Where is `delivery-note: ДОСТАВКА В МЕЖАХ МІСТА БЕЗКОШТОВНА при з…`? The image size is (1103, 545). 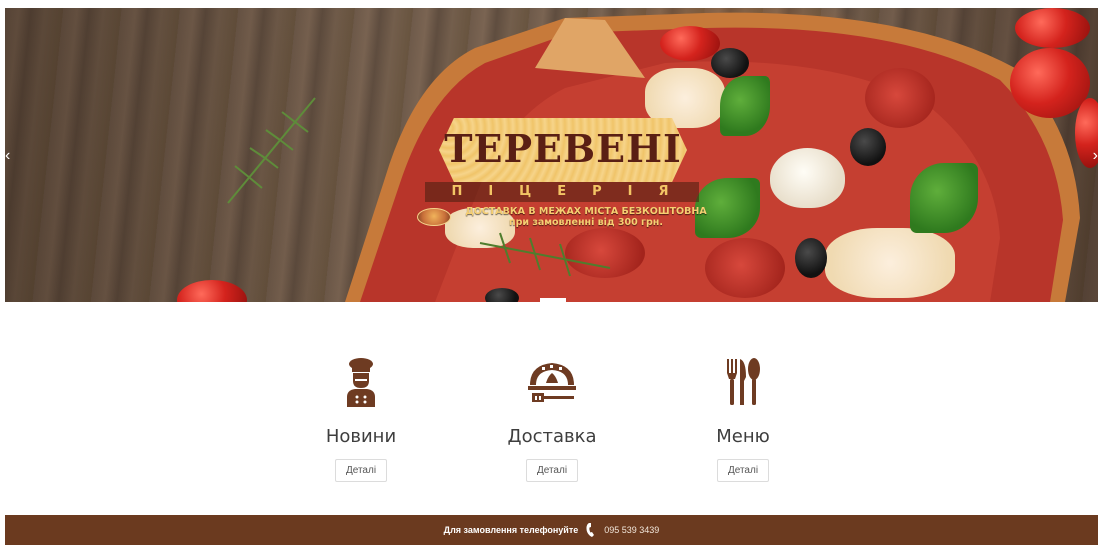 delivery-note: ДОСТАВКА В МЕЖАХ МІСТА БЕЗКОШТОВНА при з… is located at coordinates (586, 217).